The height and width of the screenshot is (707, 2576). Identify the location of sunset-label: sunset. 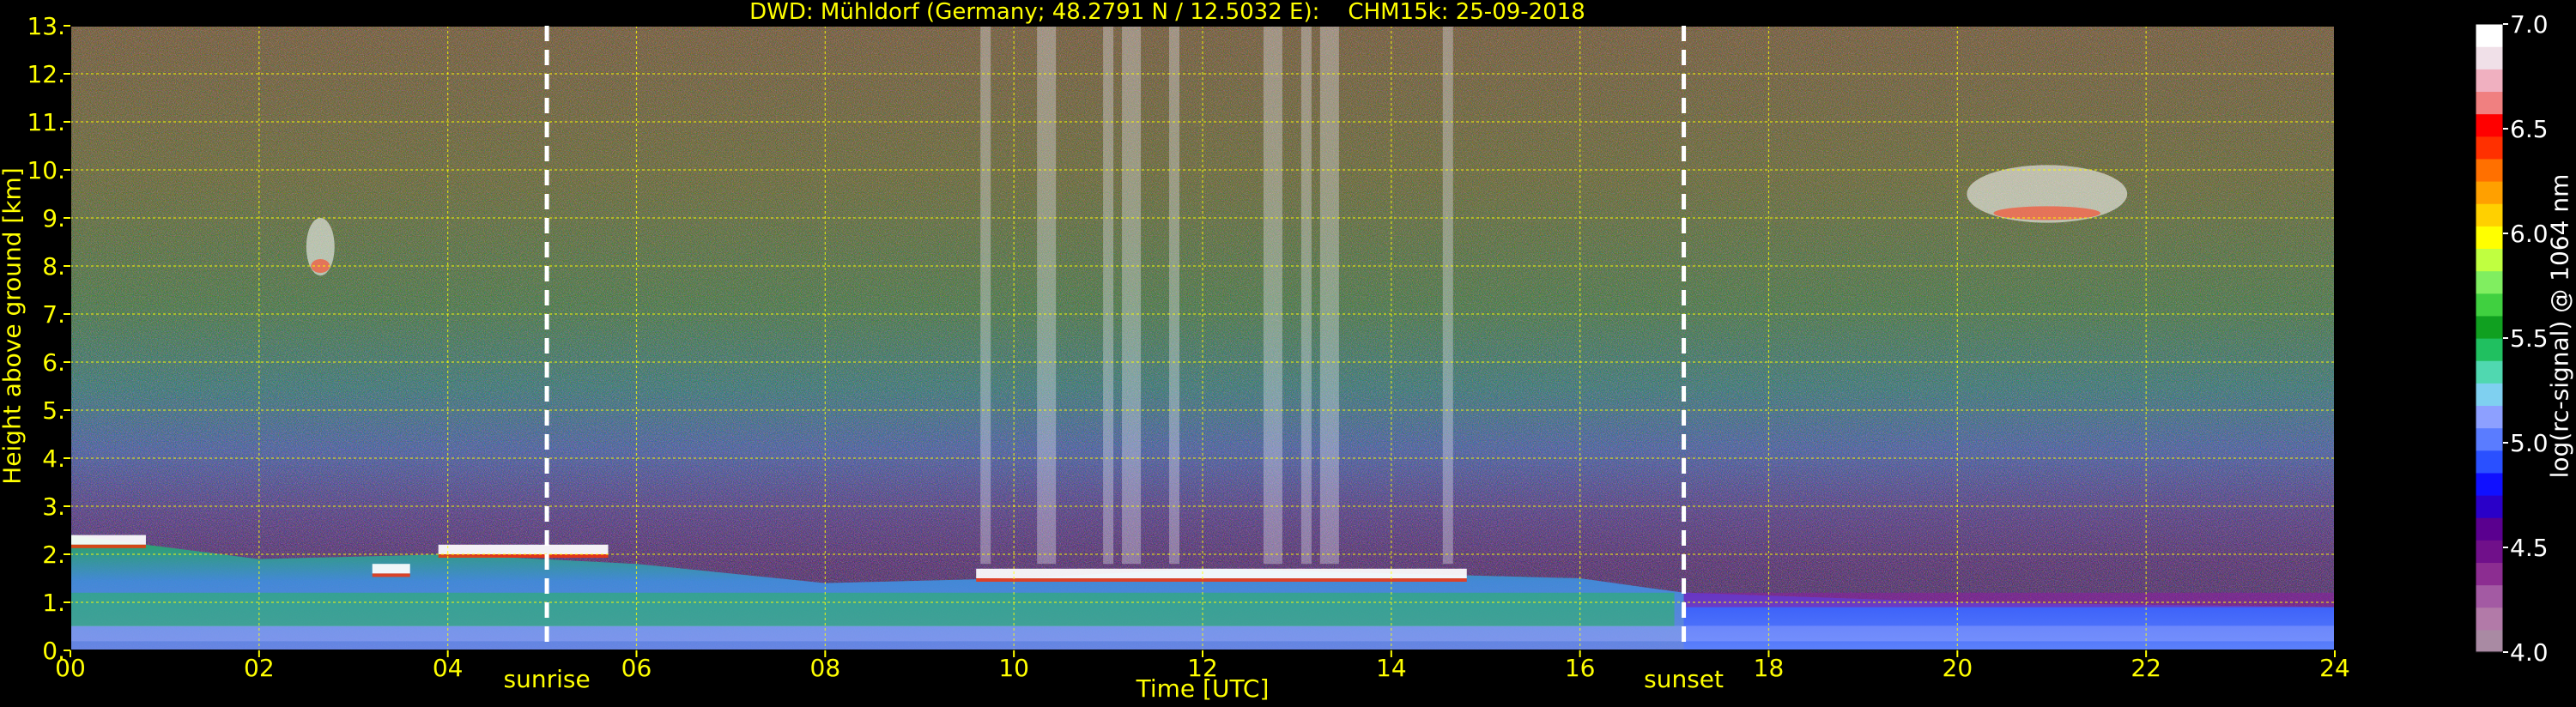
(1684, 679).